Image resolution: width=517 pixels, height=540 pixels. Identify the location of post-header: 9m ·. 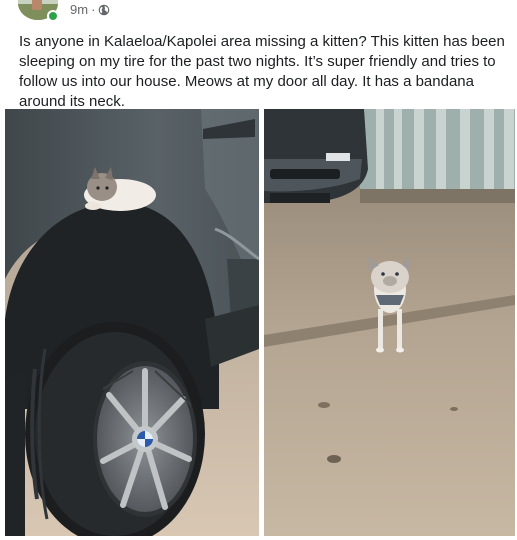
(258, 12).